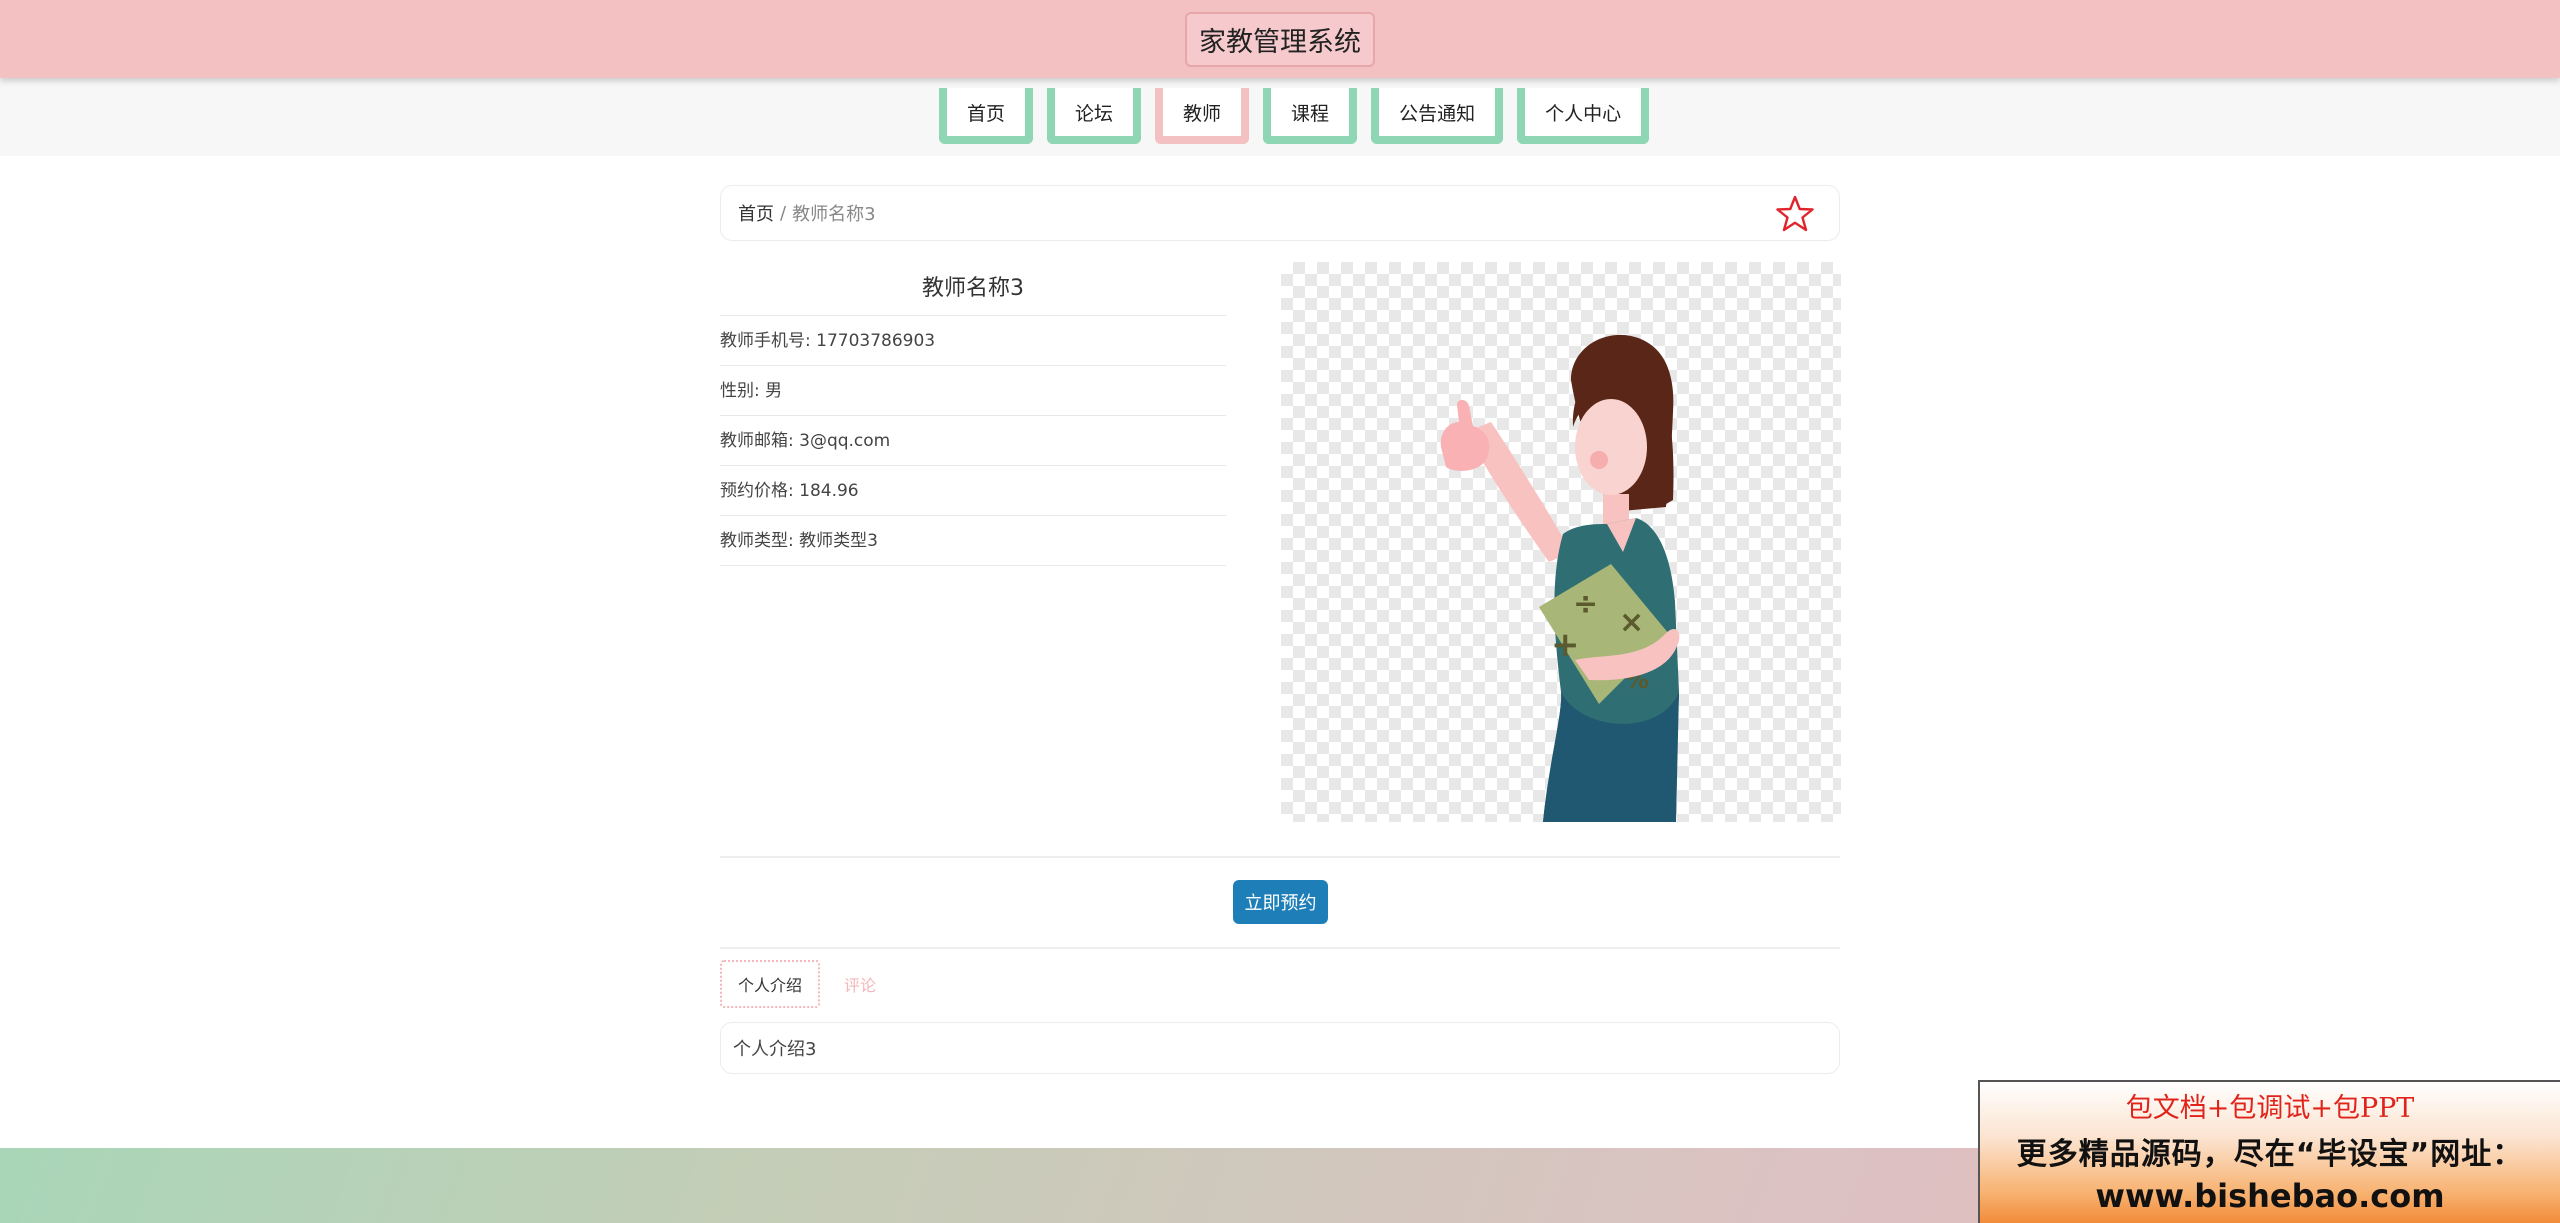  I want to click on teacher-gender: 性别: 男, so click(973, 391).